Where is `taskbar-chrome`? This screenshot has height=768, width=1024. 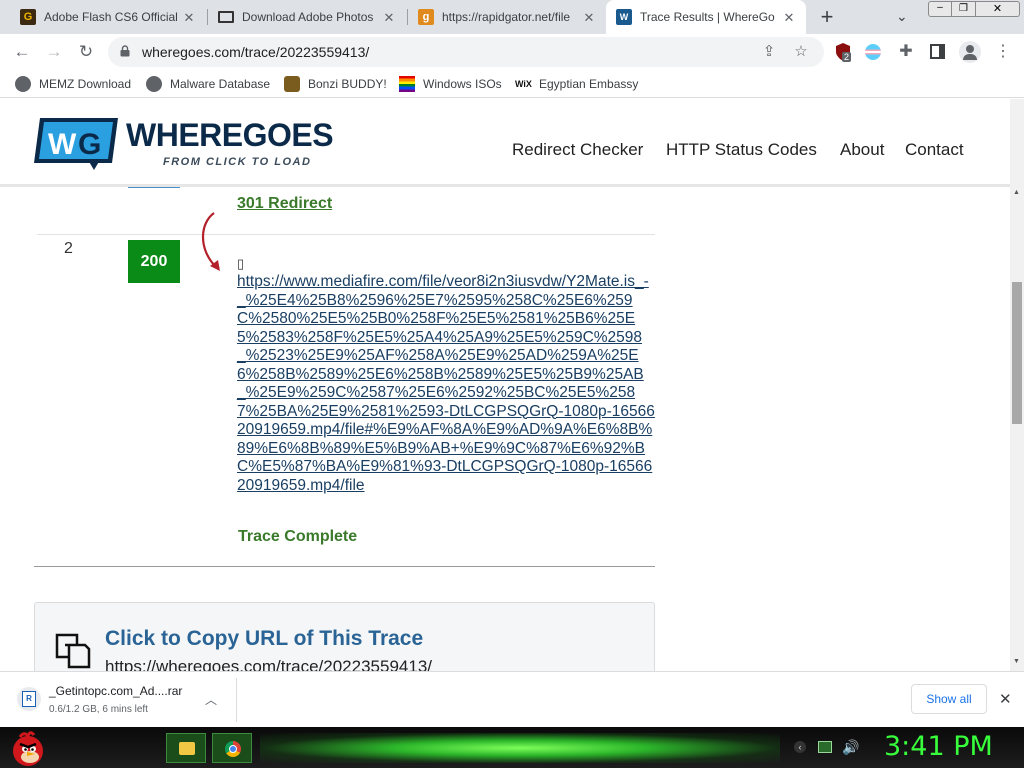 taskbar-chrome is located at coordinates (232, 748).